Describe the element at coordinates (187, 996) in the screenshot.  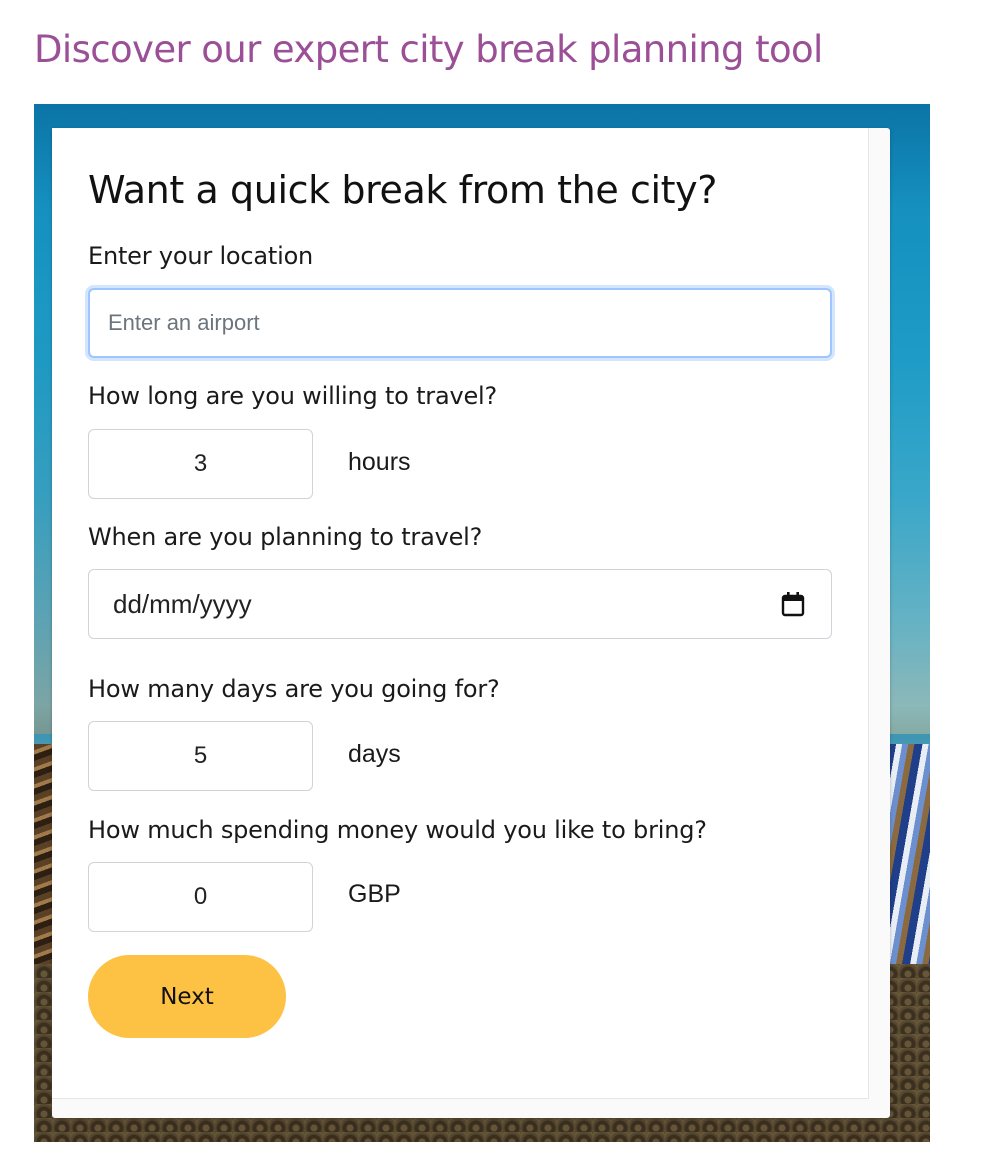
I see `next-button: Next` at that location.